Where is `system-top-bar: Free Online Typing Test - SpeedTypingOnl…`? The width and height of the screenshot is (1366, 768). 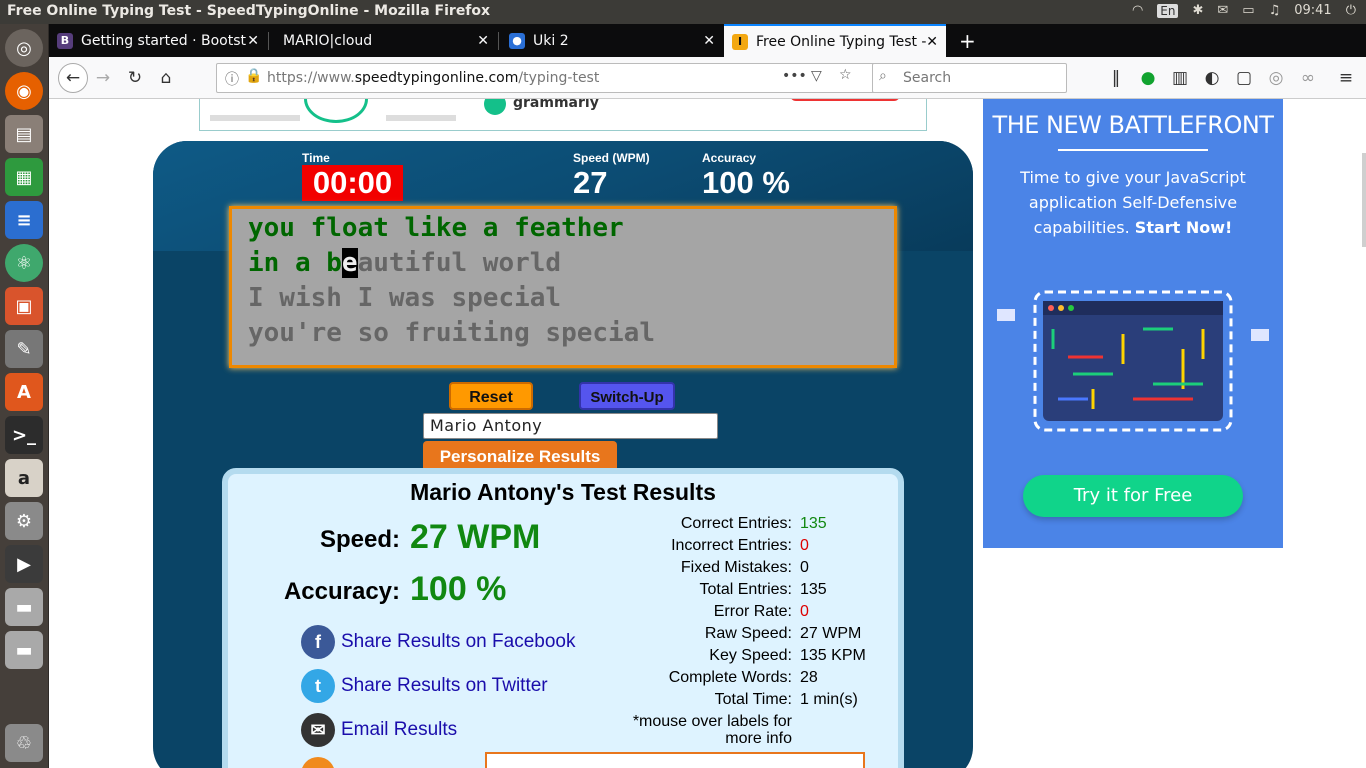
system-top-bar: Free Online Typing Test - SpeedTypingOnl… is located at coordinates (683, 12).